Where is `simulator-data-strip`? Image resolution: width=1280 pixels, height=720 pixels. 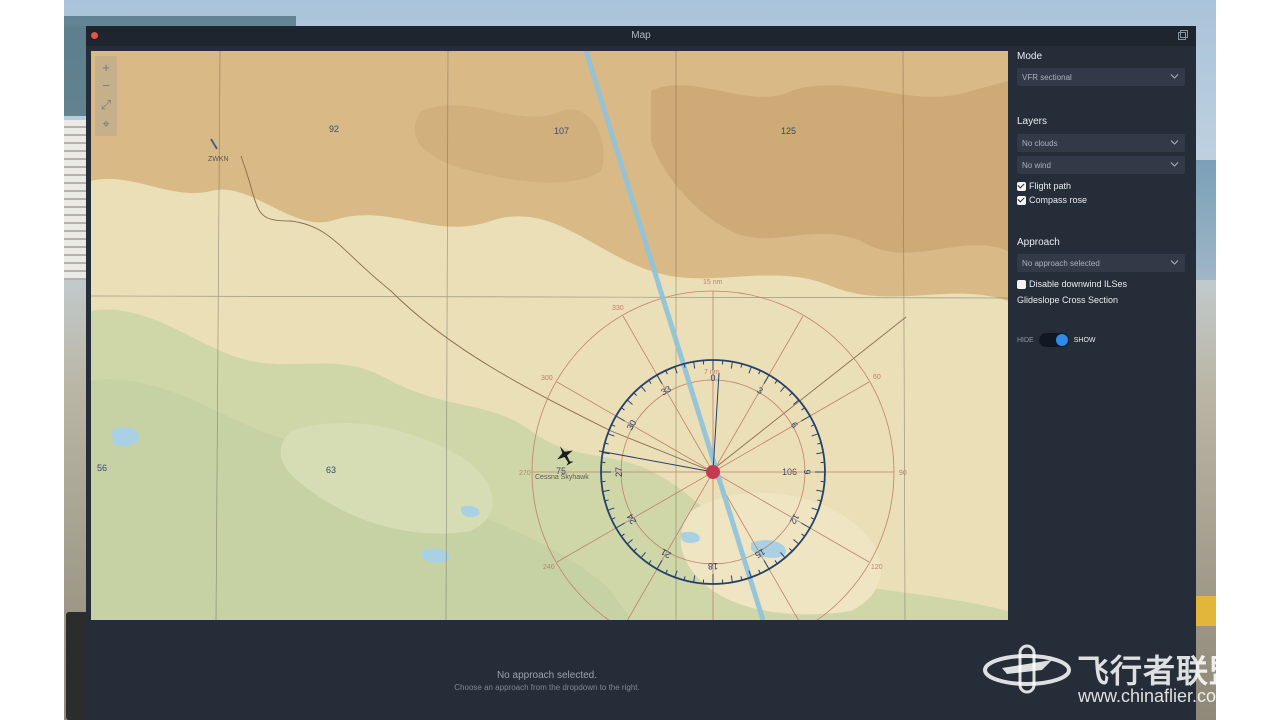
simulator-data-strip is located at coordinates (180, 21).